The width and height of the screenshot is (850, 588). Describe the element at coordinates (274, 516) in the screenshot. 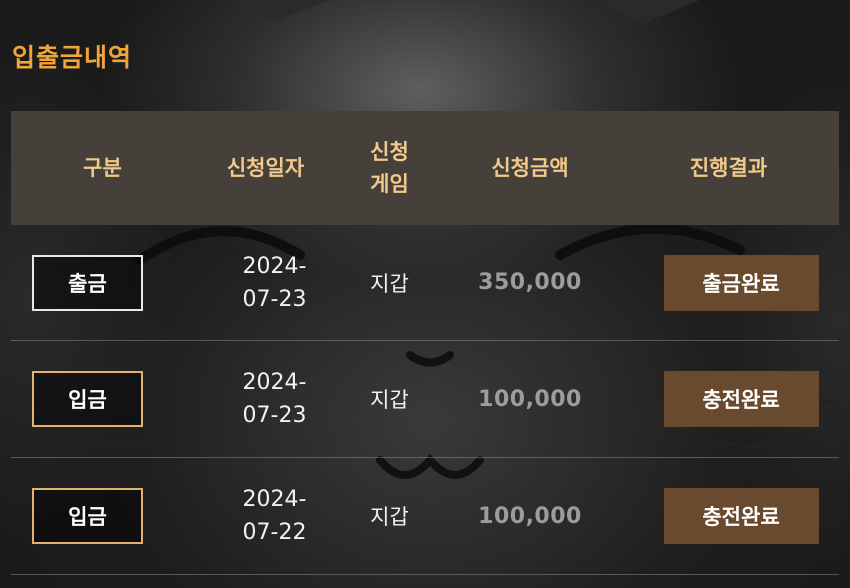

I see `request-date: 2024- 07-22` at that location.